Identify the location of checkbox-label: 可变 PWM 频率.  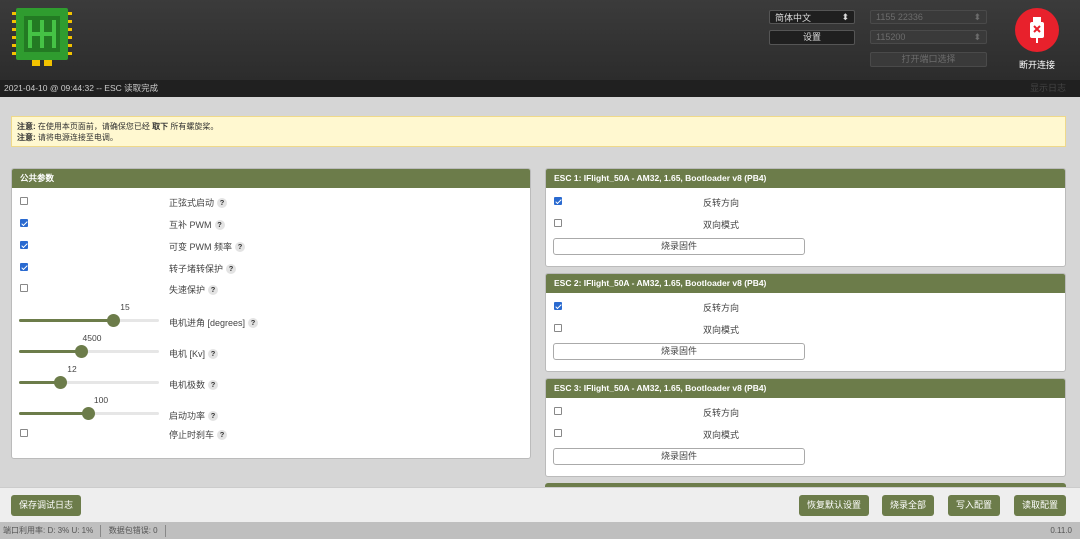
(200, 247).